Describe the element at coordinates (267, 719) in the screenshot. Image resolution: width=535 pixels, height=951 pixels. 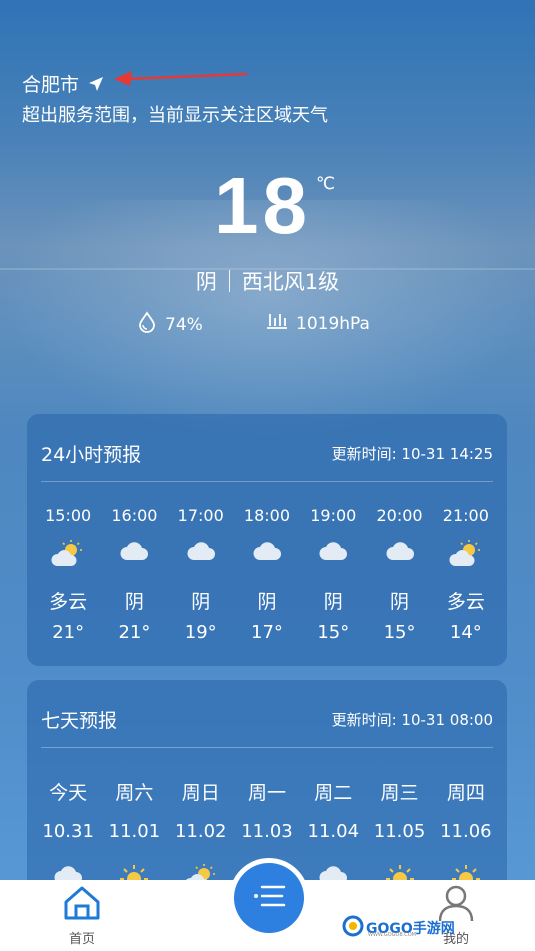
I see `card-header: 七天预报 更新时间: 10-31 08:00` at that location.